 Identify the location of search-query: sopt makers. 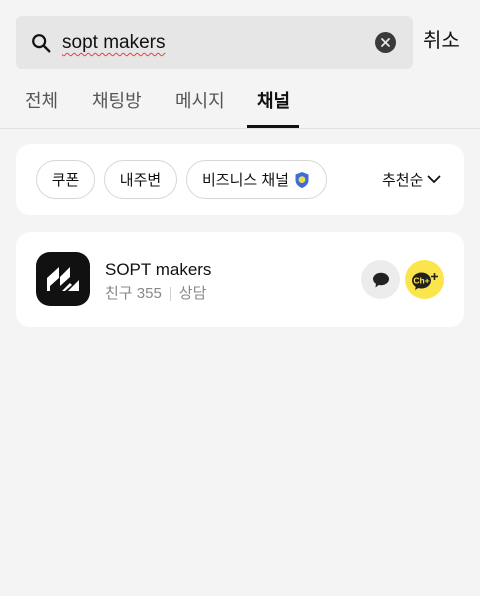
(114, 42).